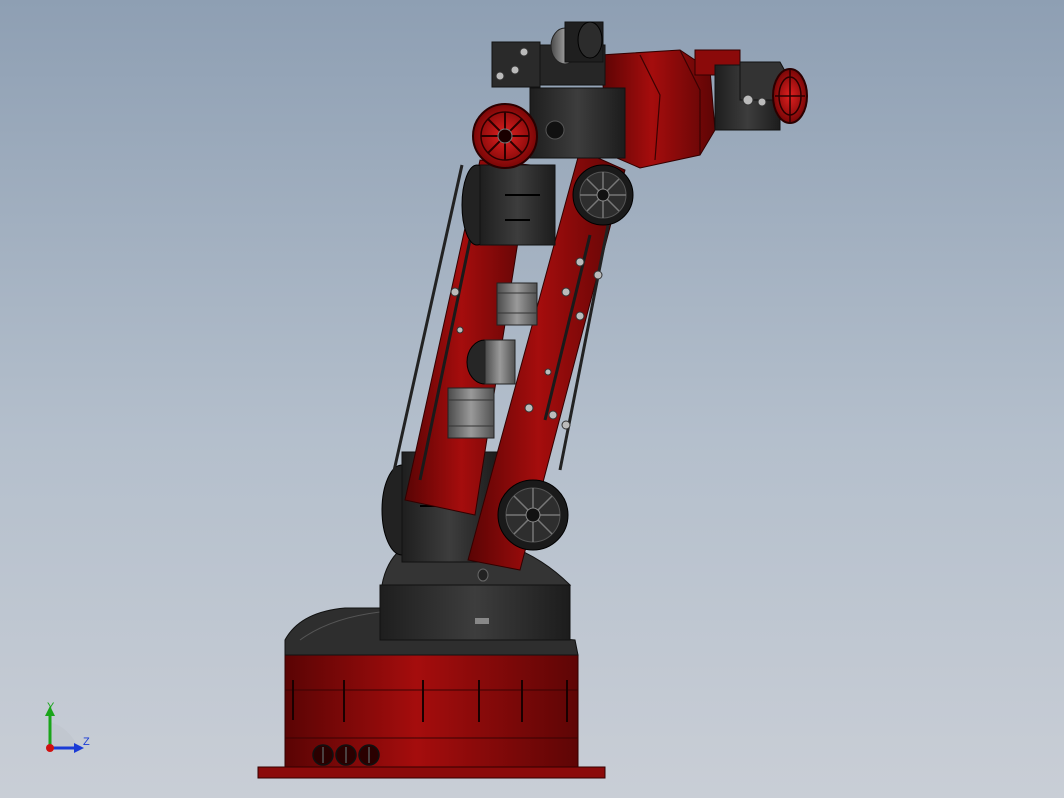 The width and height of the screenshot is (1064, 798). Describe the element at coordinates (603, 195) in the screenshot. I see `elbow-pulley` at that location.